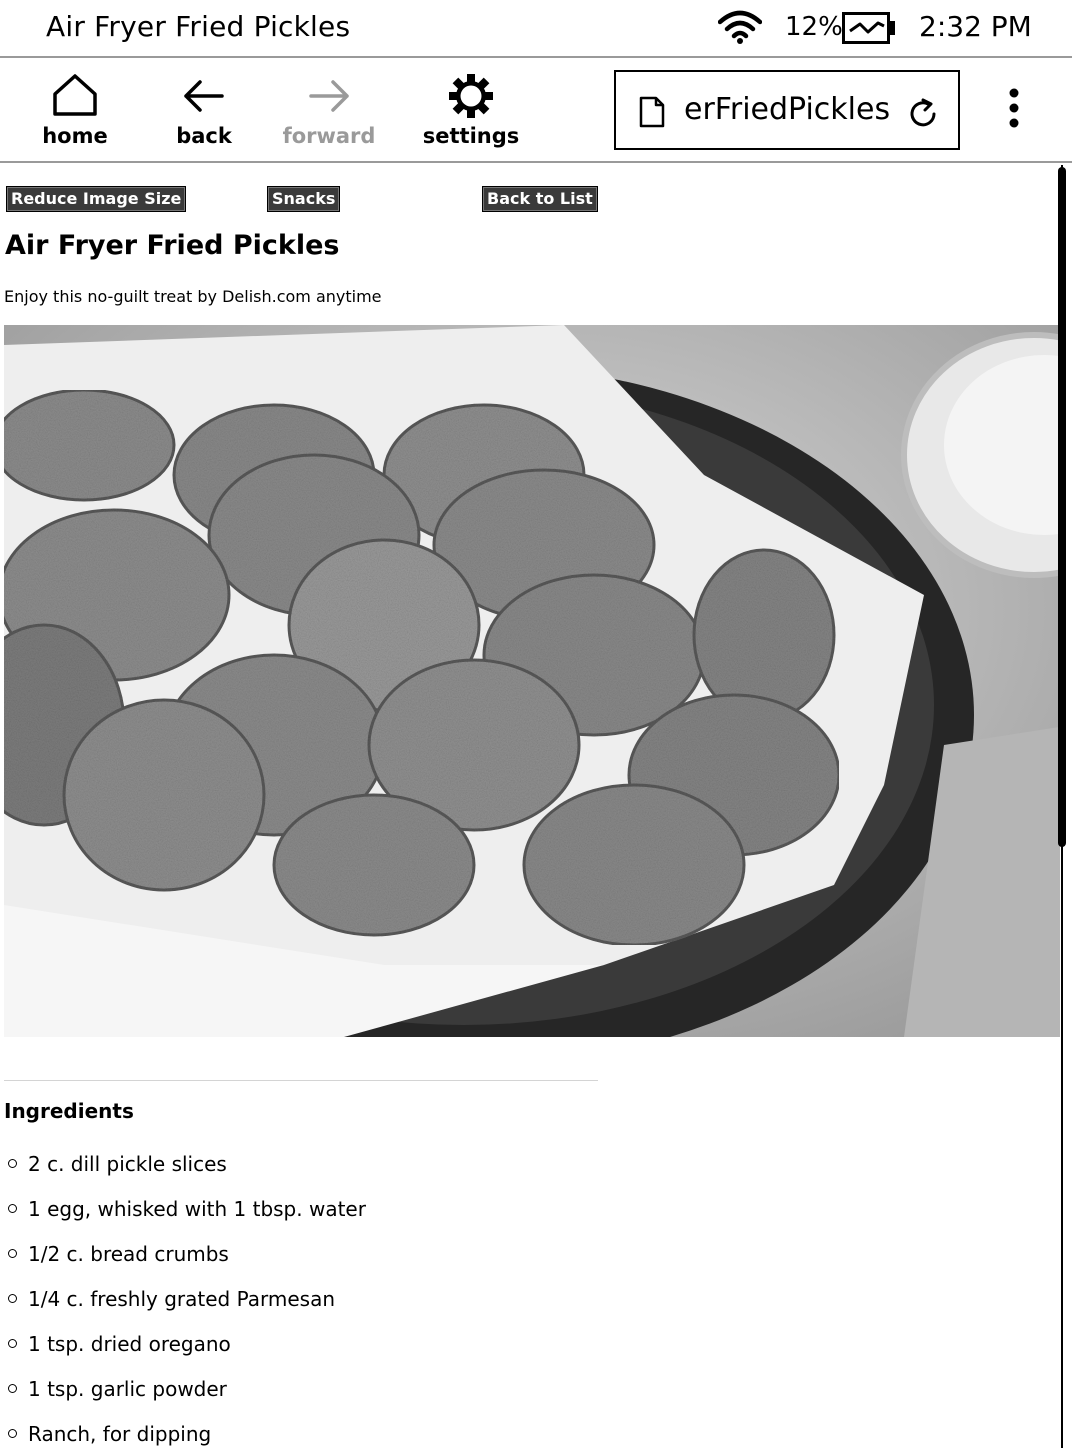  What do you see at coordinates (75, 95) in the screenshot?
I see `home-icon` at bounding box center [75, 95].